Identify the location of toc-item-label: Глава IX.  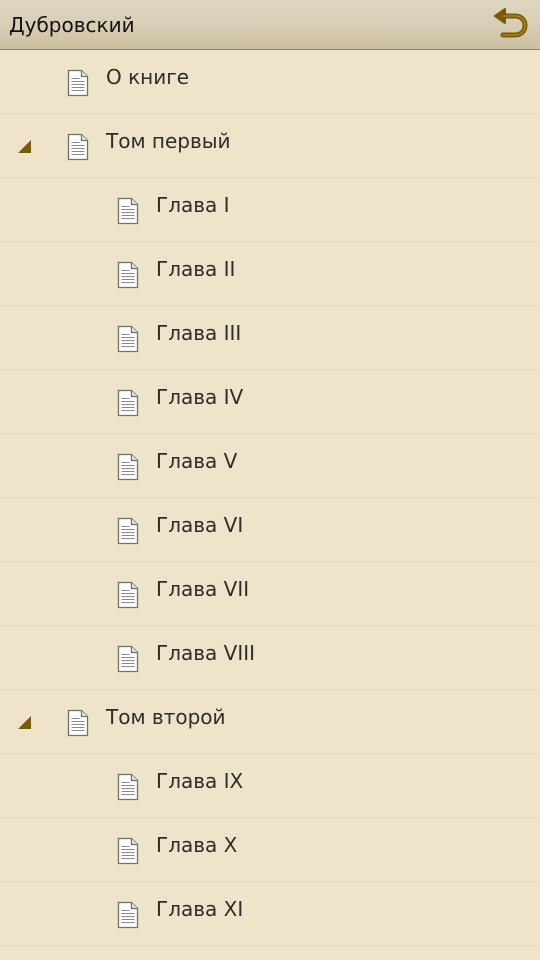
(200, 781).